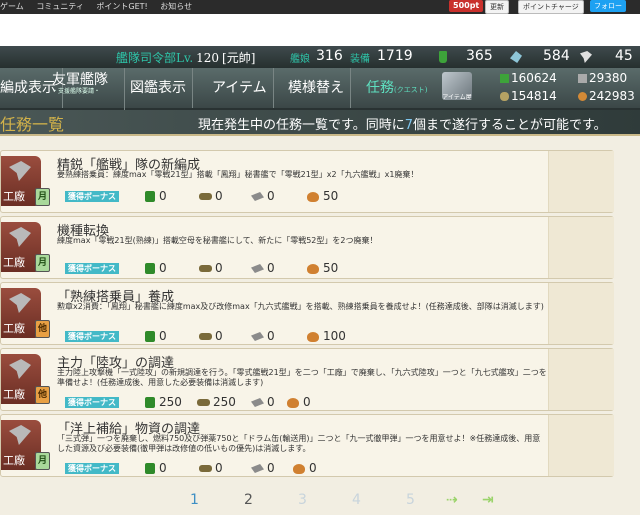 Image resolution: width=640 pixels, height=515 pixels. I want to click on last-page-icon: ⇥, so click(488, 500).